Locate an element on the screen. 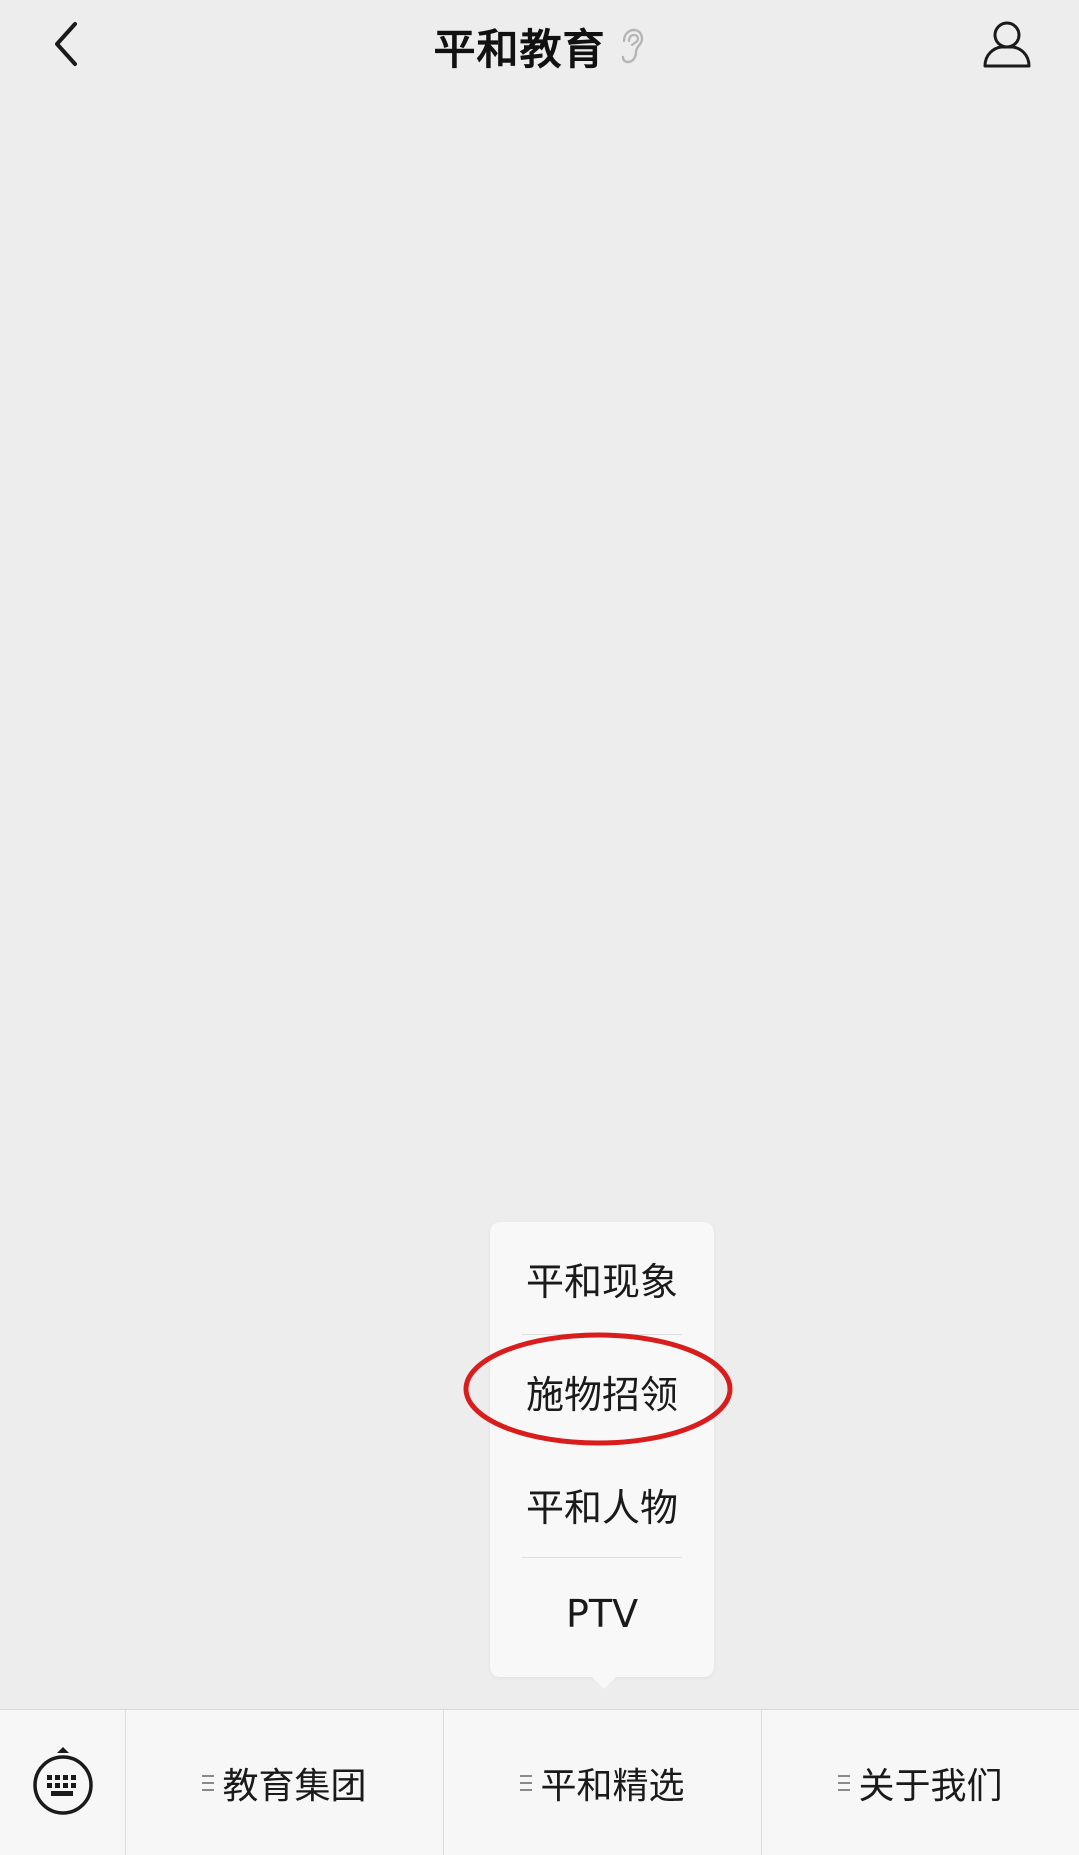 The width and height of the screenshot is (1079, 1855). submenu-popup: 平和现象 施物招领 平和人物 PTV is located at coordinates (602, 1455).